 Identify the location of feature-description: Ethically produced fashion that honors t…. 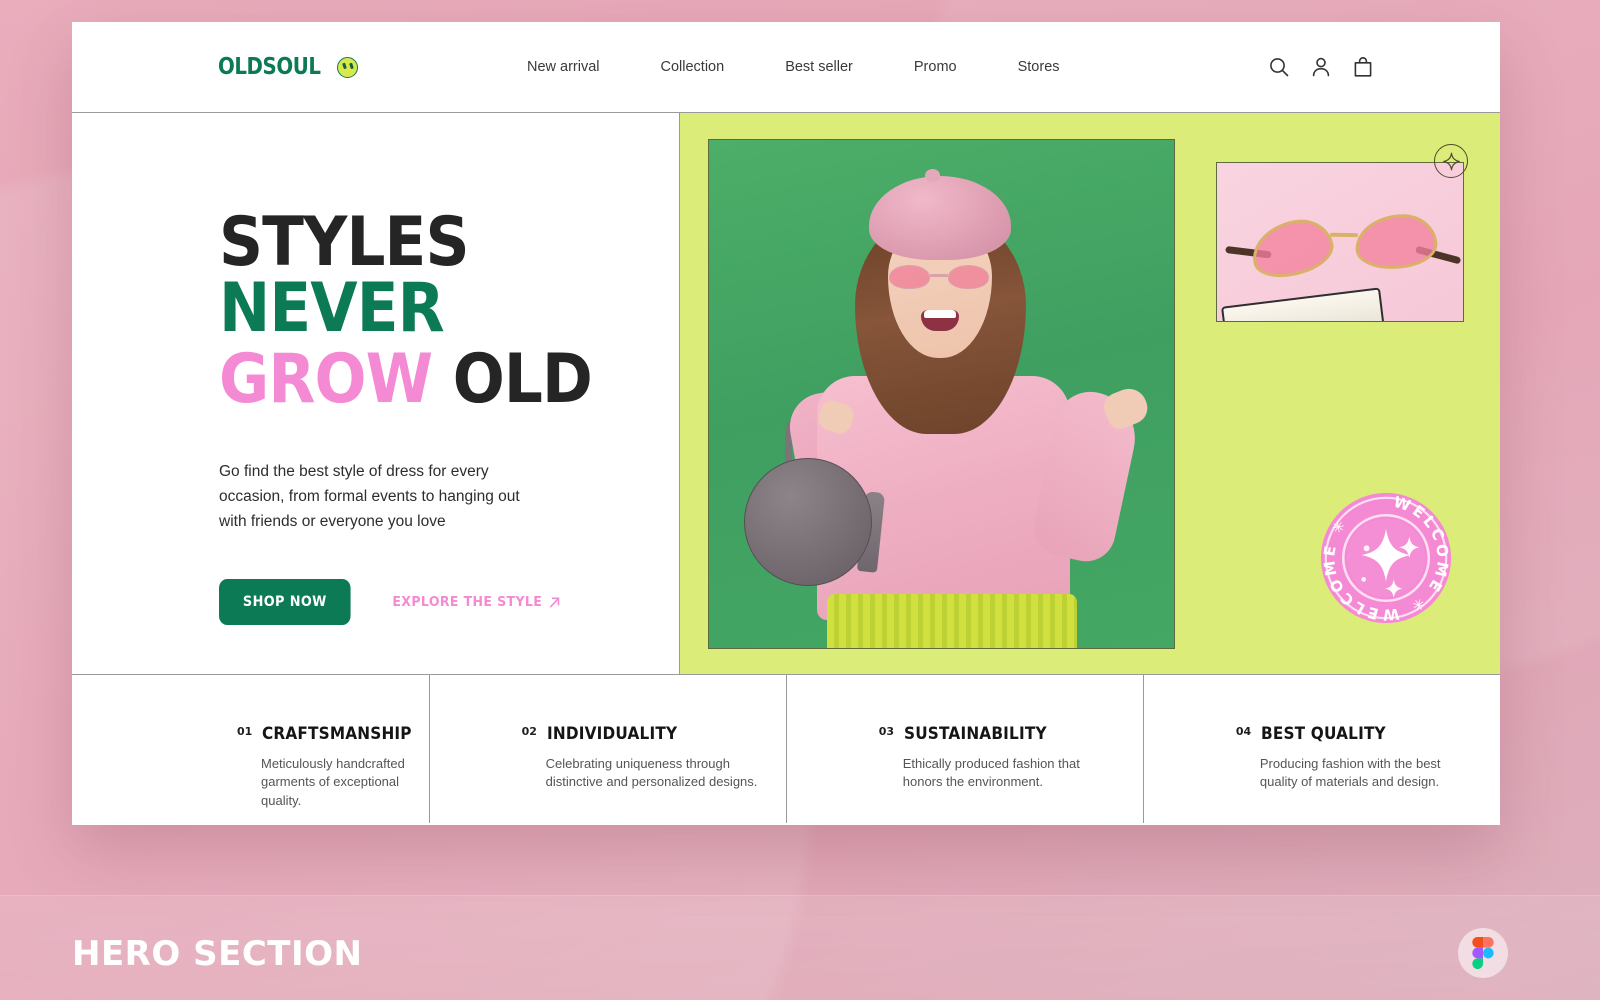
(991, 773).